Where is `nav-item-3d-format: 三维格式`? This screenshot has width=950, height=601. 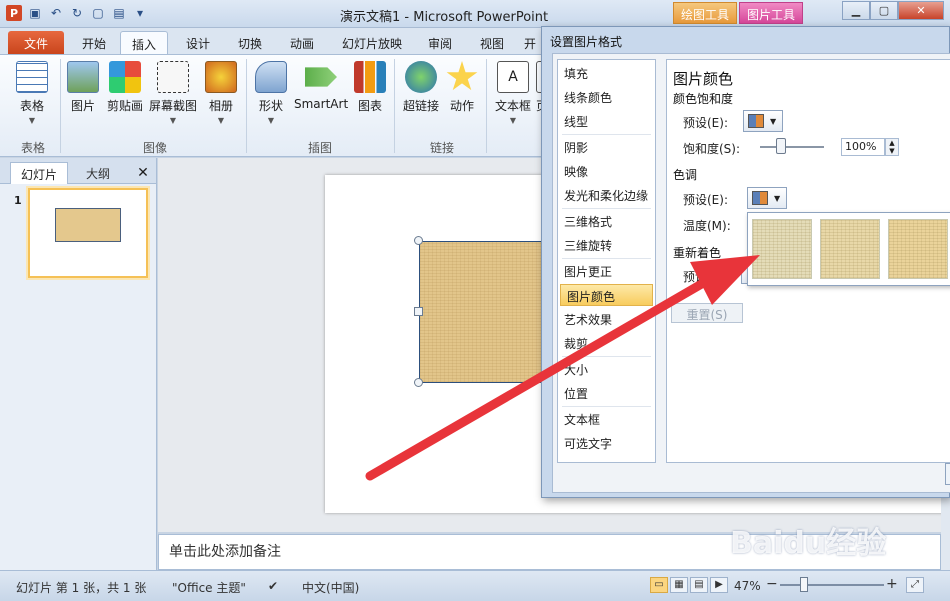 nav-item-3d-format: 三维格式 is located at coordinates (606, 221).